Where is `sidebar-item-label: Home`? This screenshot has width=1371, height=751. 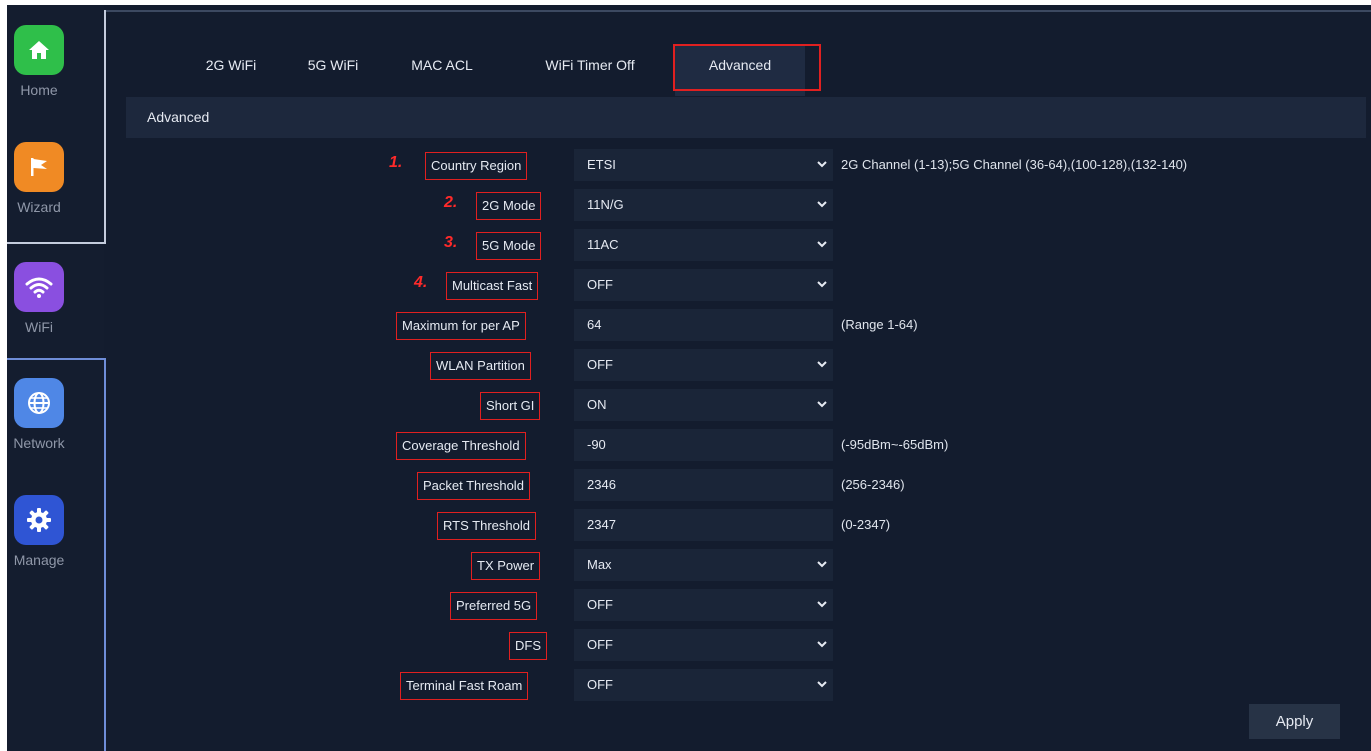
sidebar-item-label: Home is located at coordinates (39, 90).